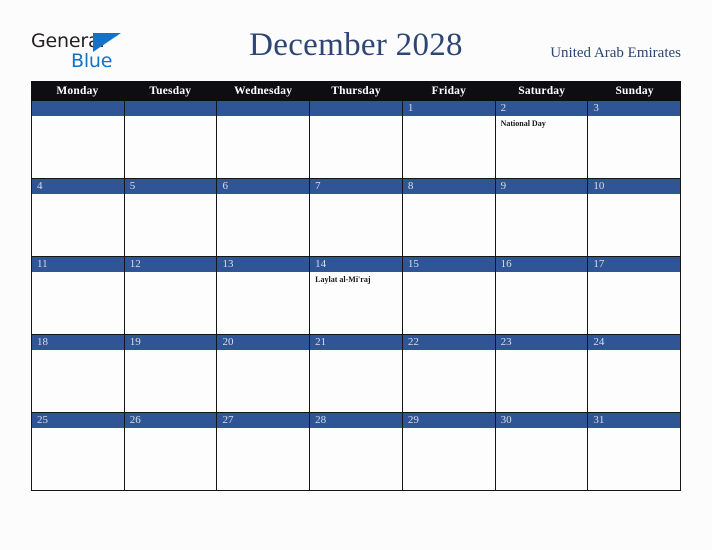 This screenshot has width=712, height=550. What do you see at coordinates (356, 303) in the screenshot?
I see `day-events: Laylat al-Mi'raj` at bounding box center [356, 303].